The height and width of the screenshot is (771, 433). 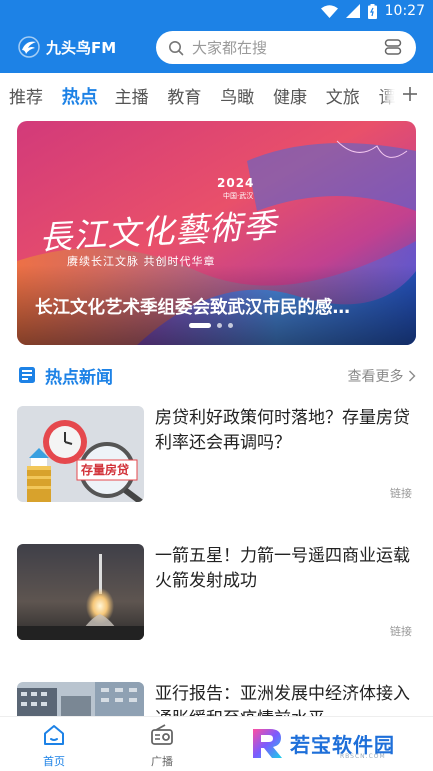 What do you see at coordinates (282, 568) in the screenshot?
I see `news-title: 一箭五星！力箭一号遥四商业运载火箭发射成功` at bounding box center [282, 568].